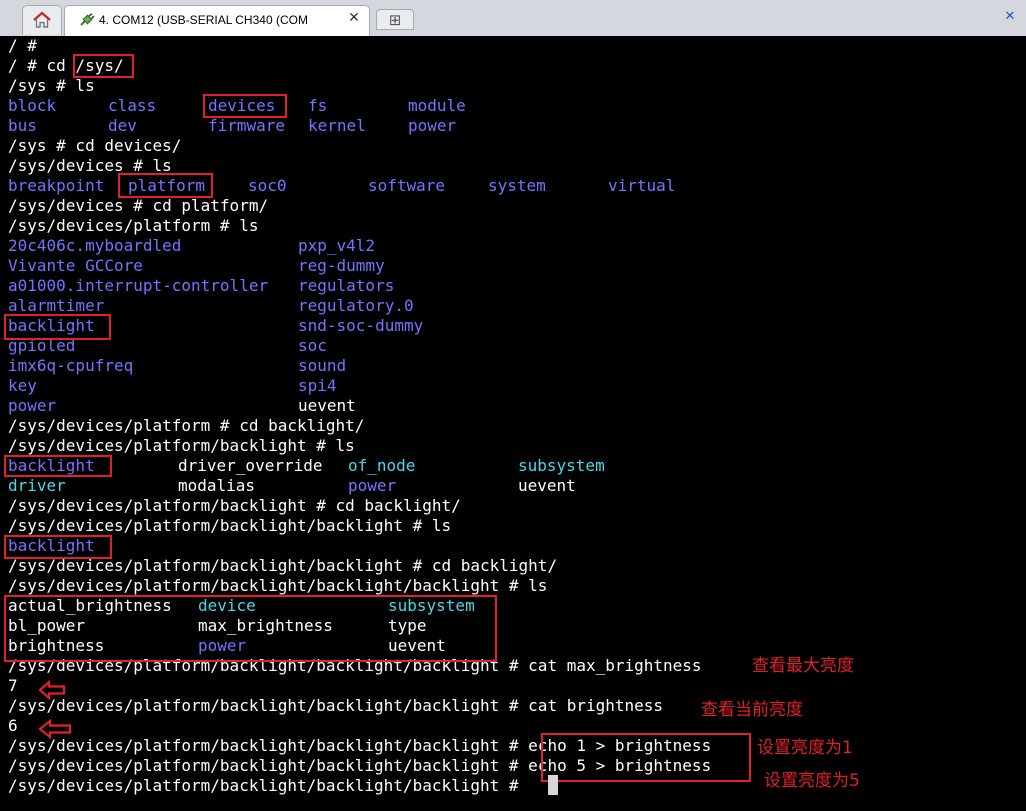  Describe the element at coordinates (382, 465) in the screenshot. I see `symlink-entry: of_node` at that location.